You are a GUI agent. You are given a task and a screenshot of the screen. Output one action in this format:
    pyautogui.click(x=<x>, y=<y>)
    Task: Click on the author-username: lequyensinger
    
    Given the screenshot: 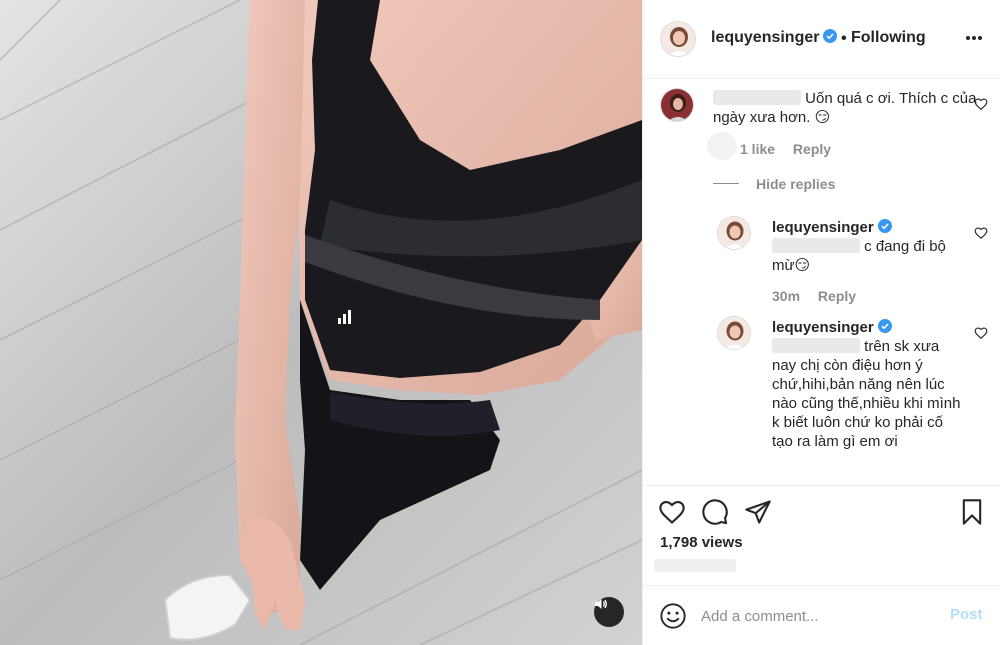 What is the action you would take?
    pyautogui.click(x=774, y=38)
    